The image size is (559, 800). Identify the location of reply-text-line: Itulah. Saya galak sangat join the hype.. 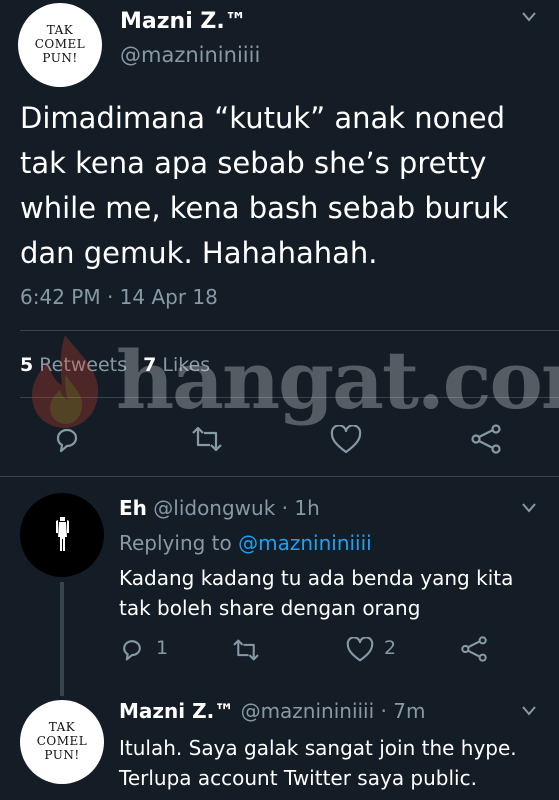
(318, 748).